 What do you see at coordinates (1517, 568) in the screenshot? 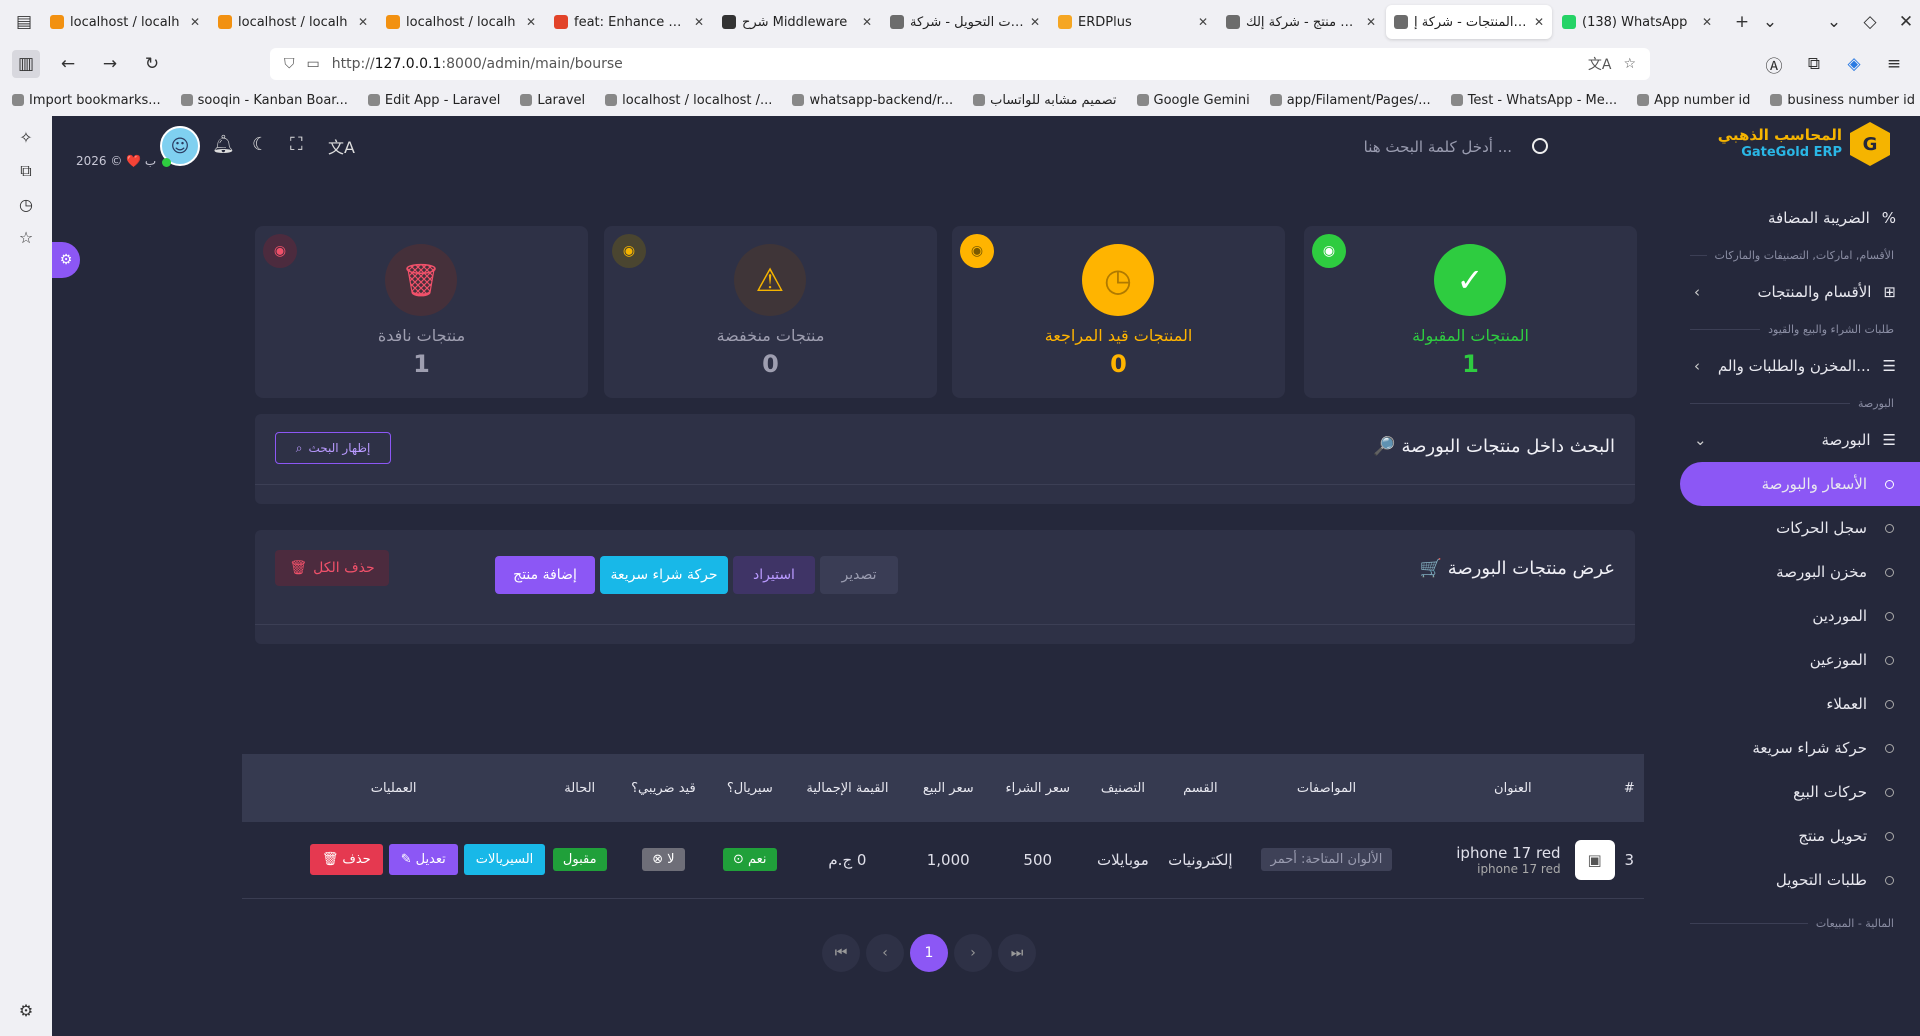
I see `products-panel-title: 🛒 عرض منتجات البورصة` at bounding box center [1517, 568].